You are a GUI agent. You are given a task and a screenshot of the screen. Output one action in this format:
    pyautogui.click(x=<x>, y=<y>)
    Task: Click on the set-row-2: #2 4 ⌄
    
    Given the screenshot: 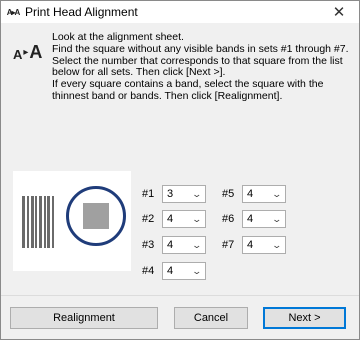 What is the action you would take?
    pyautogui.click(x=174, y=219)
    